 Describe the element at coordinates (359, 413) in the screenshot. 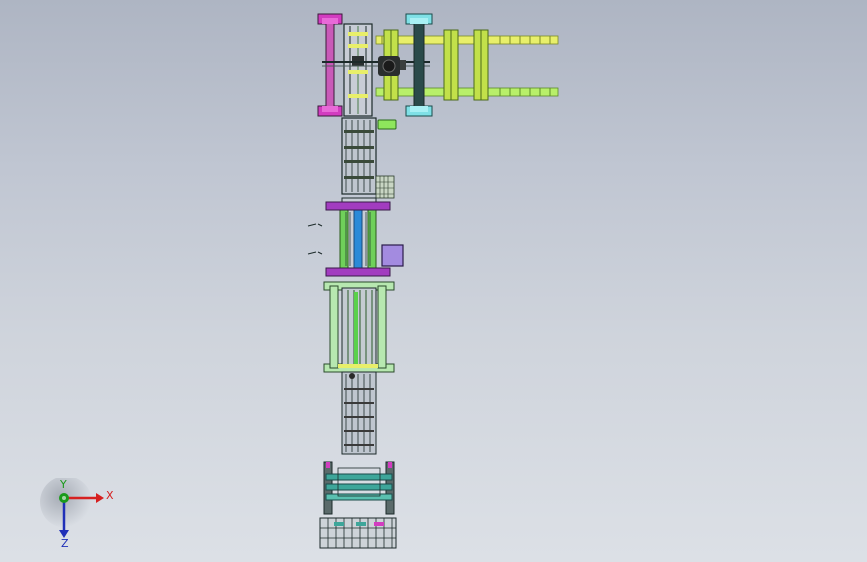

I see `lower-conveyor` at that location.